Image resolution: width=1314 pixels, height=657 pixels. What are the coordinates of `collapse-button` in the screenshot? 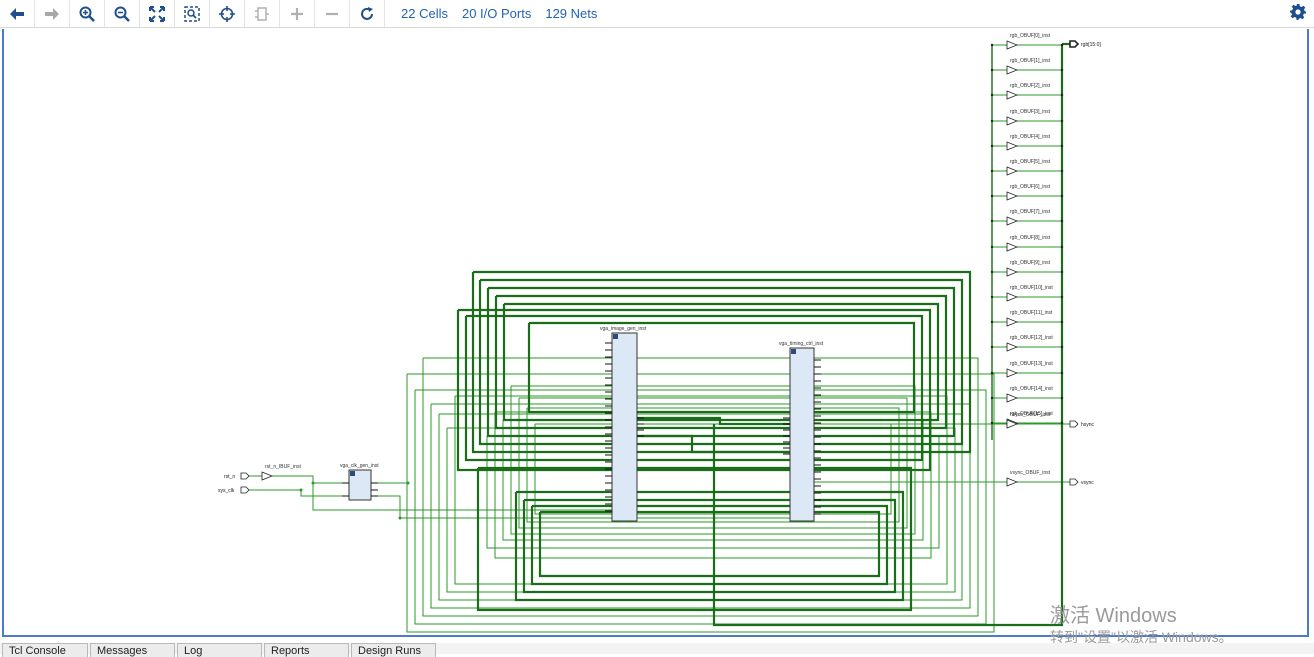 It's located at (332, 13).